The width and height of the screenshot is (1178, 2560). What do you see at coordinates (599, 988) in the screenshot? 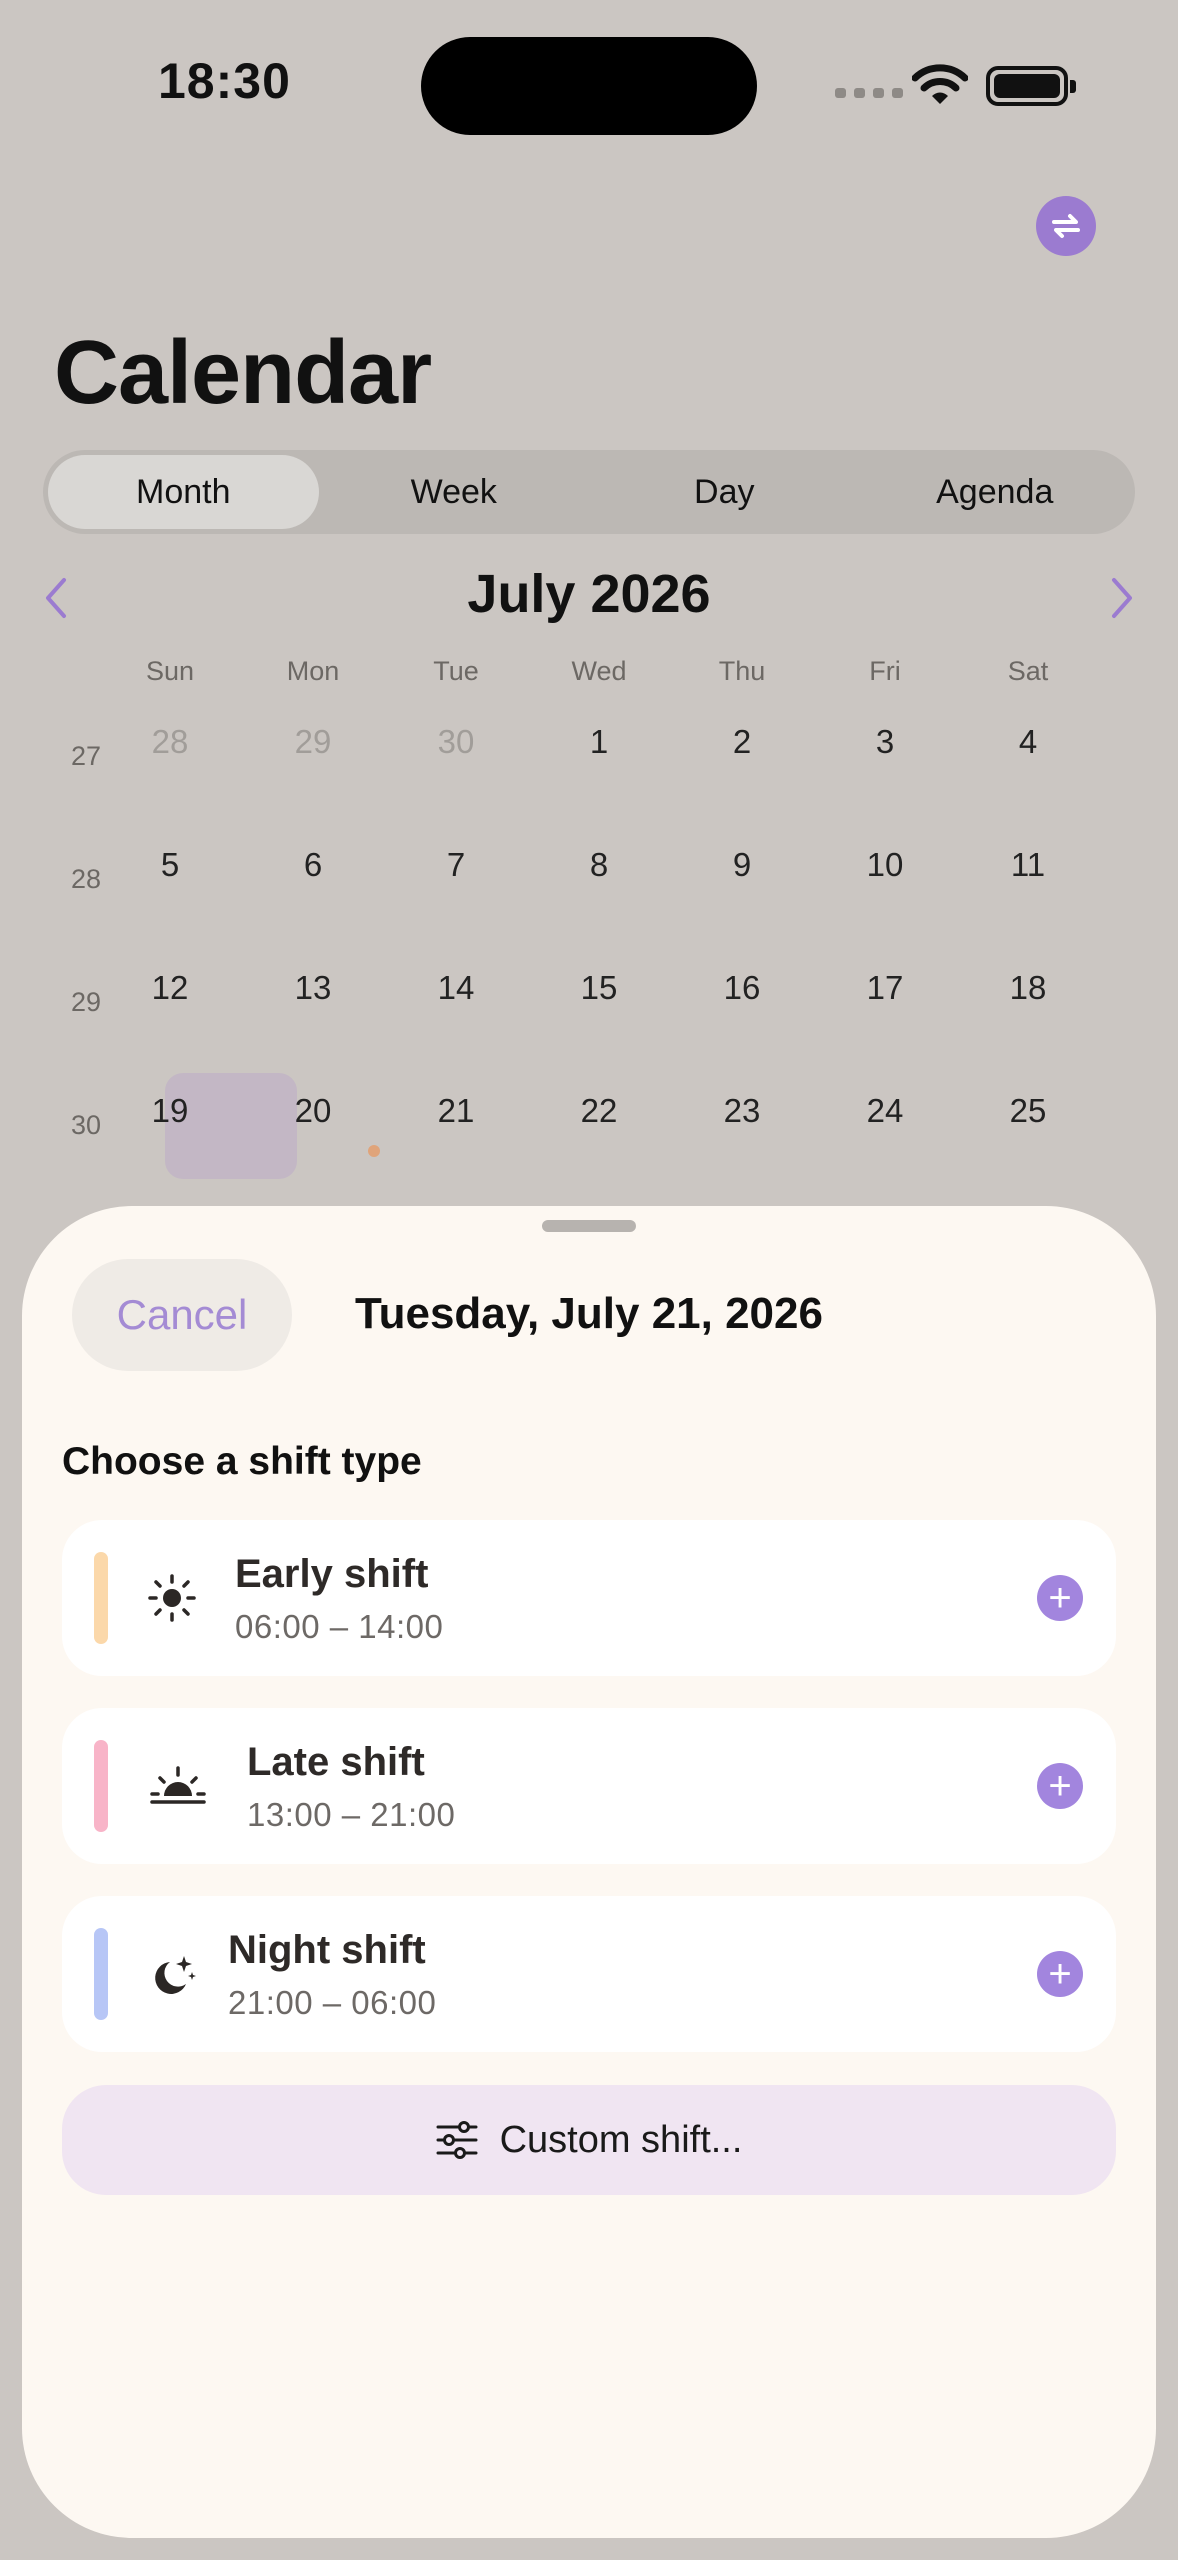
I see `calendar-day: 15` at bounding box center [599, 988].